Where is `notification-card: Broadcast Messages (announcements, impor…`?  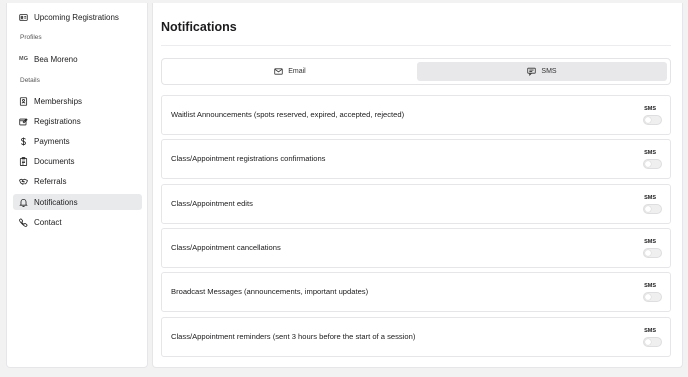
notification-card: Broadcast Messages (announcements, impor… is located at coordinates (416, 292).